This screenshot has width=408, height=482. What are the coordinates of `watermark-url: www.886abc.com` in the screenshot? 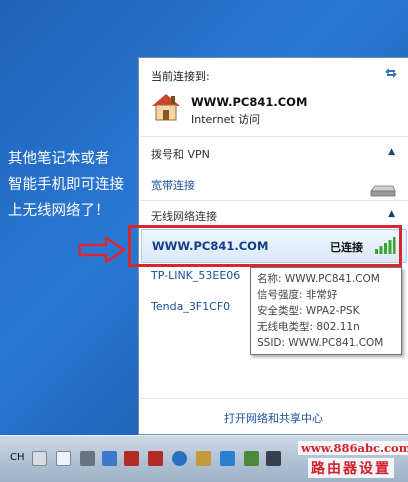 It's located at (353, 448).